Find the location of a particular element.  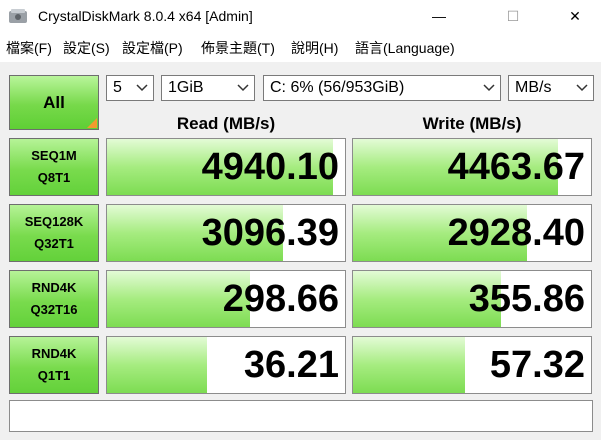

read-value: 3096.39 is located at coordinates (270, 233).